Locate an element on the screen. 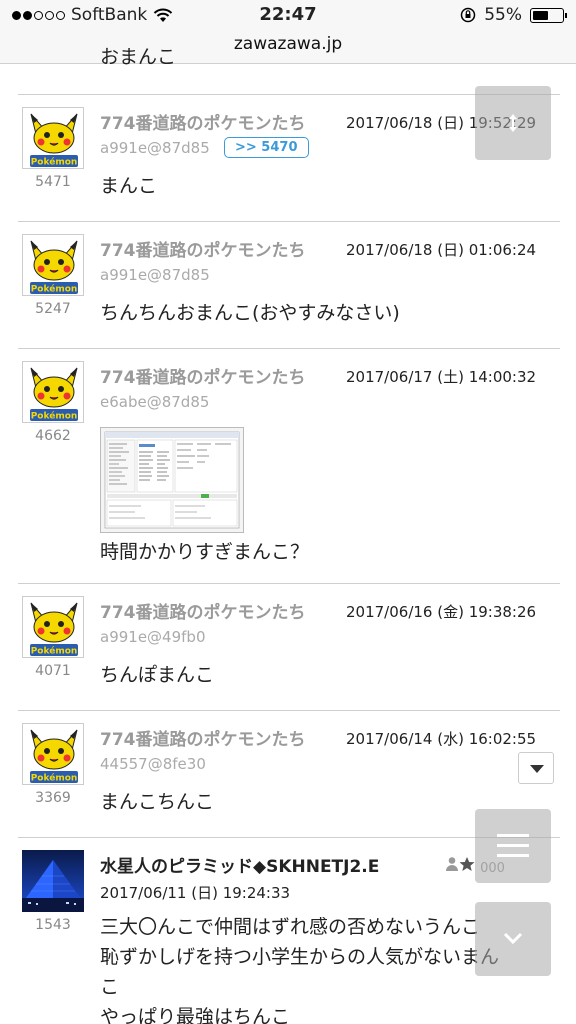 The image size is (576, 1024). post-body-line: やっぱり最強はちんこ is located at coordinates (195, 1015).